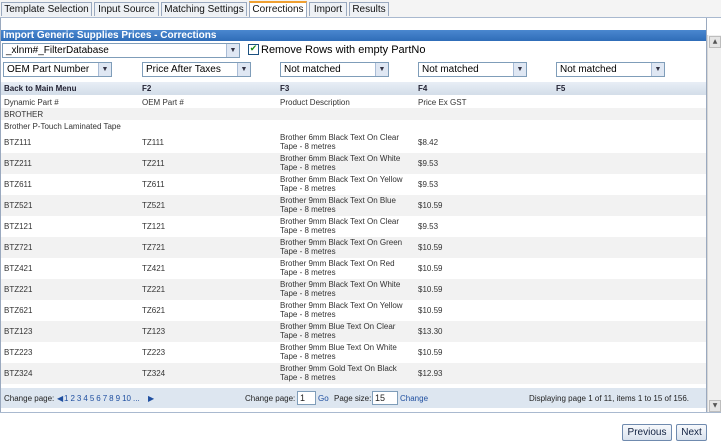  I want to click on table-cell: Brother 9mm Black Text On White, so click(340, 284).